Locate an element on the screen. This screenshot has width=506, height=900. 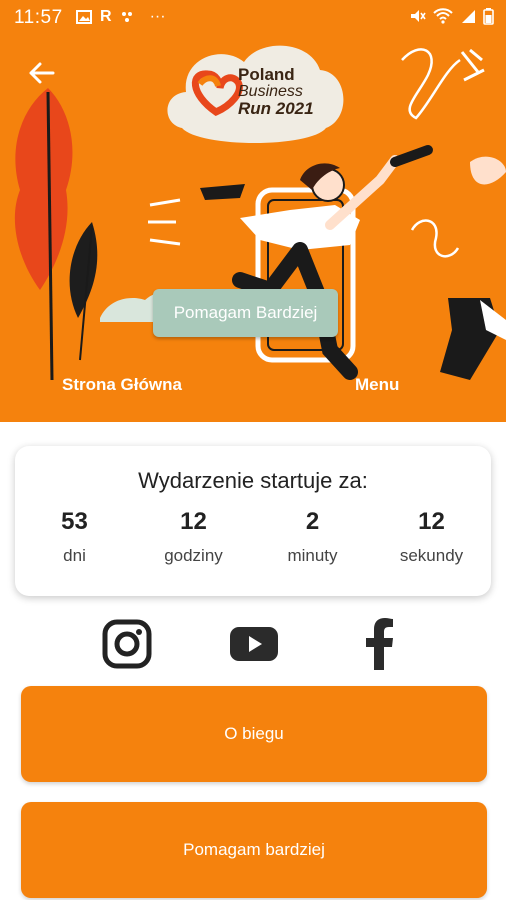
image-icon is located at coordinates (84, 17).